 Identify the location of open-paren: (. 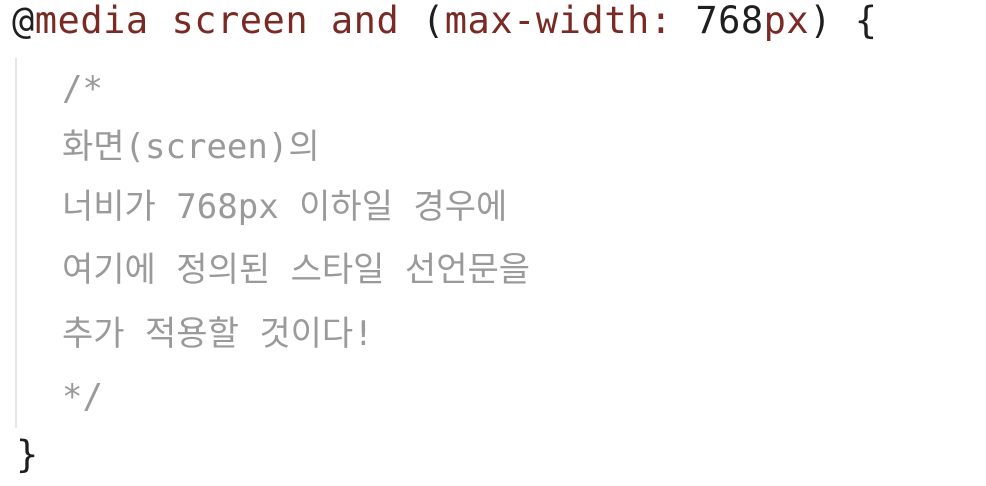
(433, 21).